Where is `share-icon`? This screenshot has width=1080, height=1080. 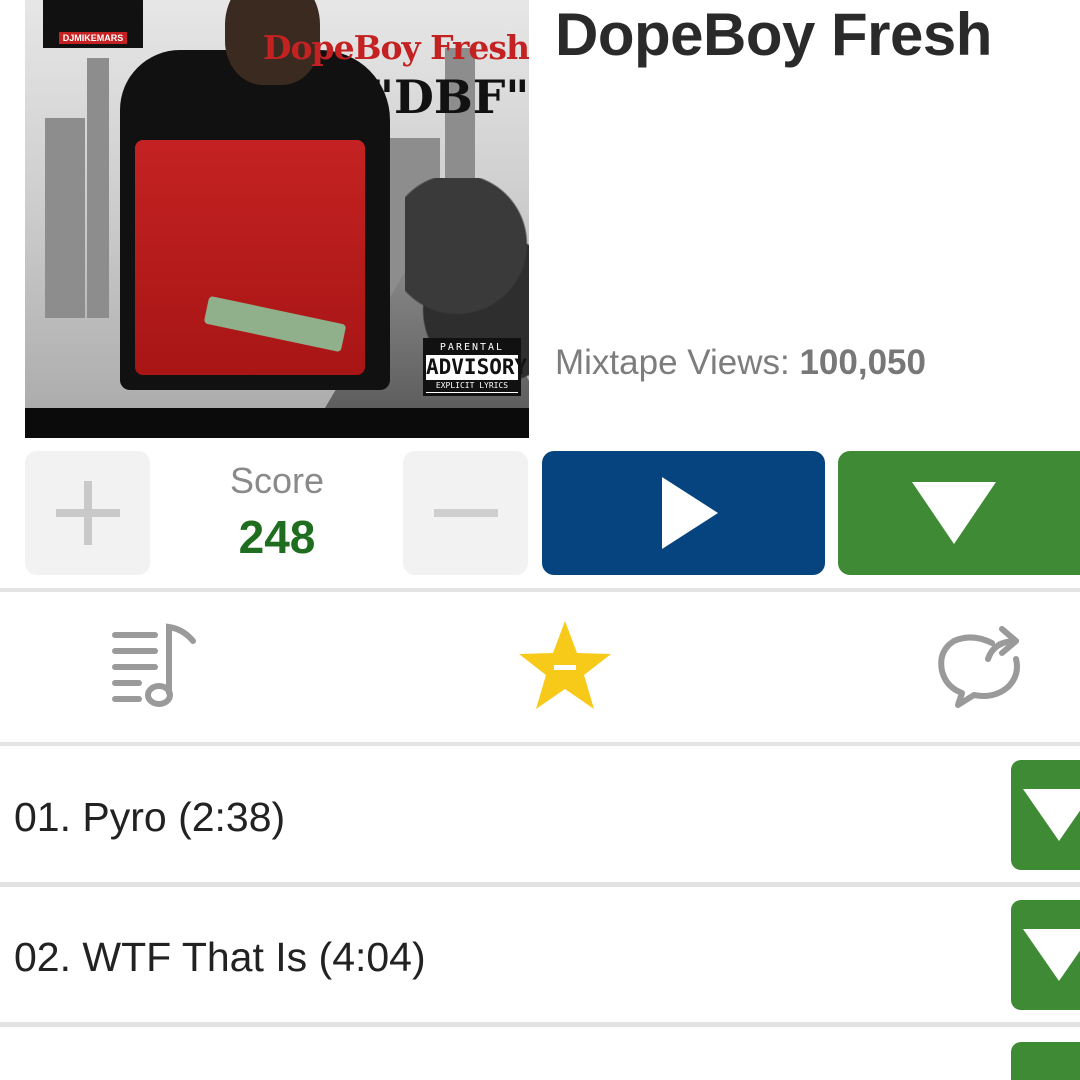
share-icon is located at coordinates (979, 667).